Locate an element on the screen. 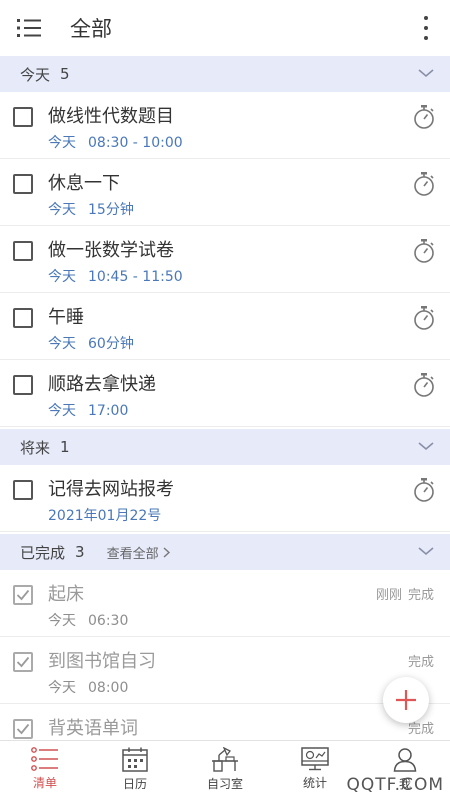 The width and height of the screenshot is (450, 800). tab-study-room: 自习室 is located at coordinates (225, 770).